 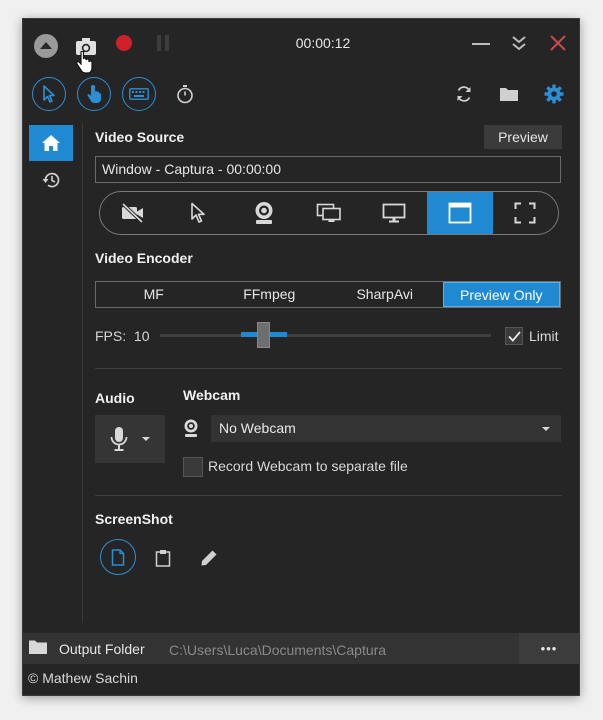 I want to click on fps-slider-track, so click(x=325, y=335).